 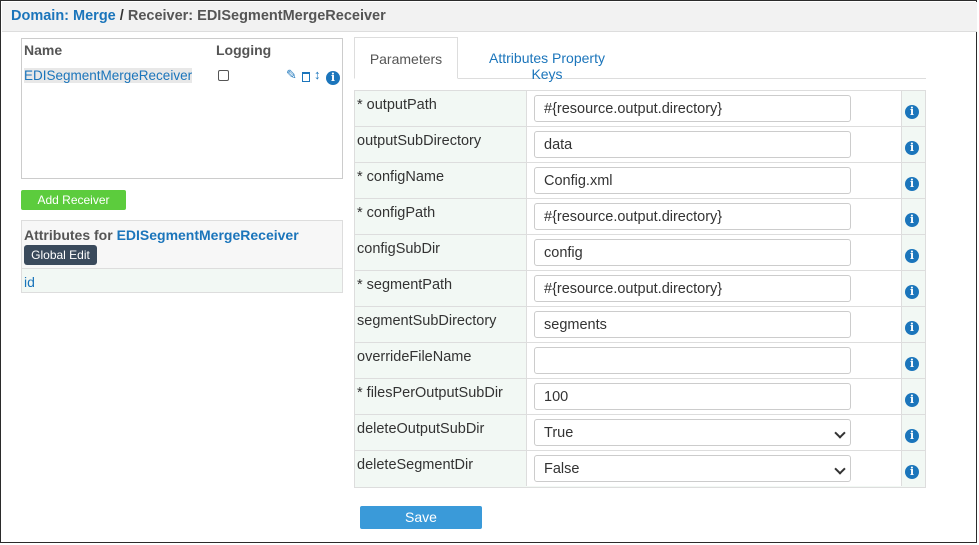 What do you see at coordinates (430, 393) in the screenshot?
I see `param-label: * filesPerOutputSubDir` at bounding box center [430, 393].